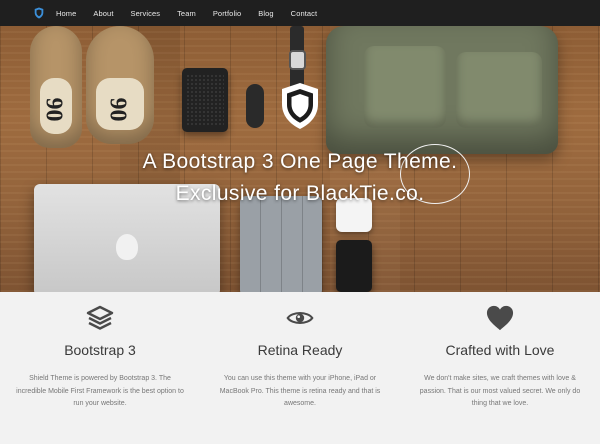  What do you see at coordinates (127, 247) in the screenshot?
I see `apple-logo` at bounding box center [127, 247].